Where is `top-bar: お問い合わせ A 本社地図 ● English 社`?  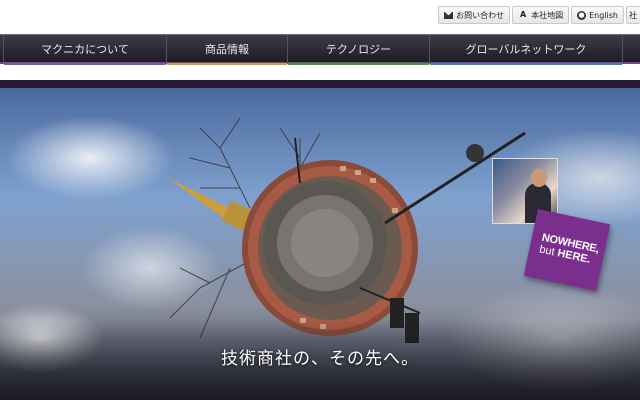
top-bar: お問い合わせ A 本社地図 ● English 社 is located at coordinates (320, 16).